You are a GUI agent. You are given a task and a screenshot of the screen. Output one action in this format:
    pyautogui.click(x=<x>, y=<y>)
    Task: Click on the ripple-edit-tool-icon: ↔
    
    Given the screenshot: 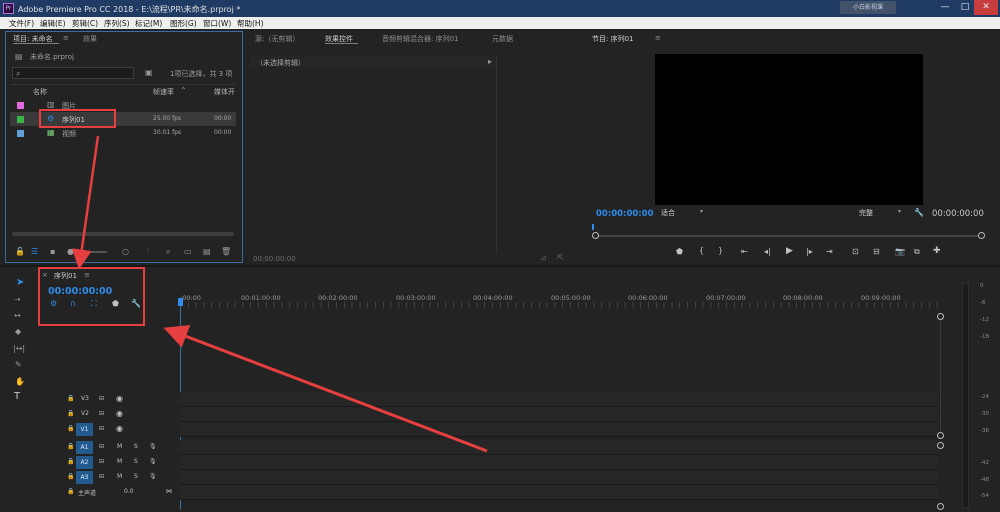 What is the action you would take?
    pyautogui.click(x=17, y=316)
    